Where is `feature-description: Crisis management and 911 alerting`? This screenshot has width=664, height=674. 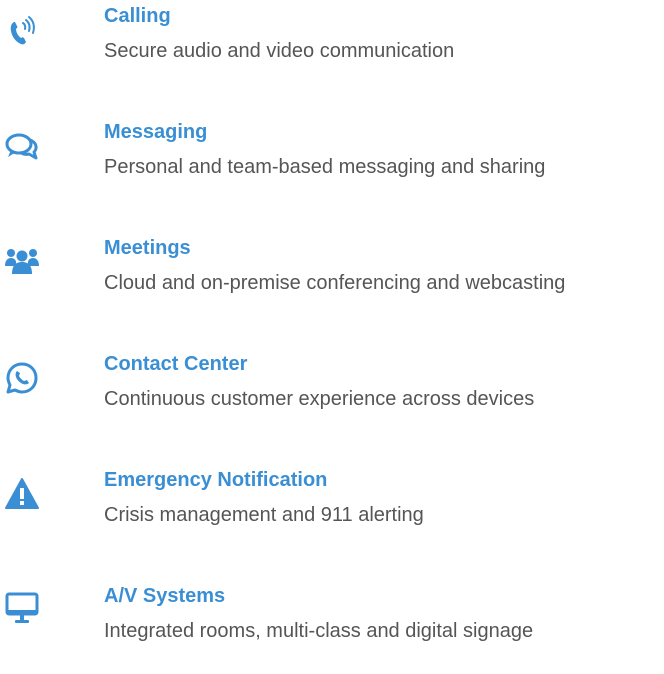
feature-description: Crisis management and 911 alerting is located at coordinates (264, 515).